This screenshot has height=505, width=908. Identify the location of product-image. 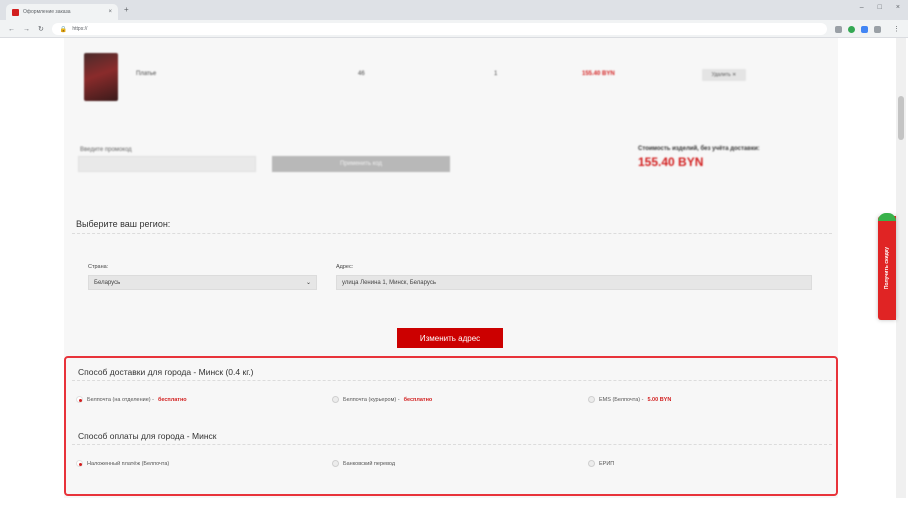
(101, 77).